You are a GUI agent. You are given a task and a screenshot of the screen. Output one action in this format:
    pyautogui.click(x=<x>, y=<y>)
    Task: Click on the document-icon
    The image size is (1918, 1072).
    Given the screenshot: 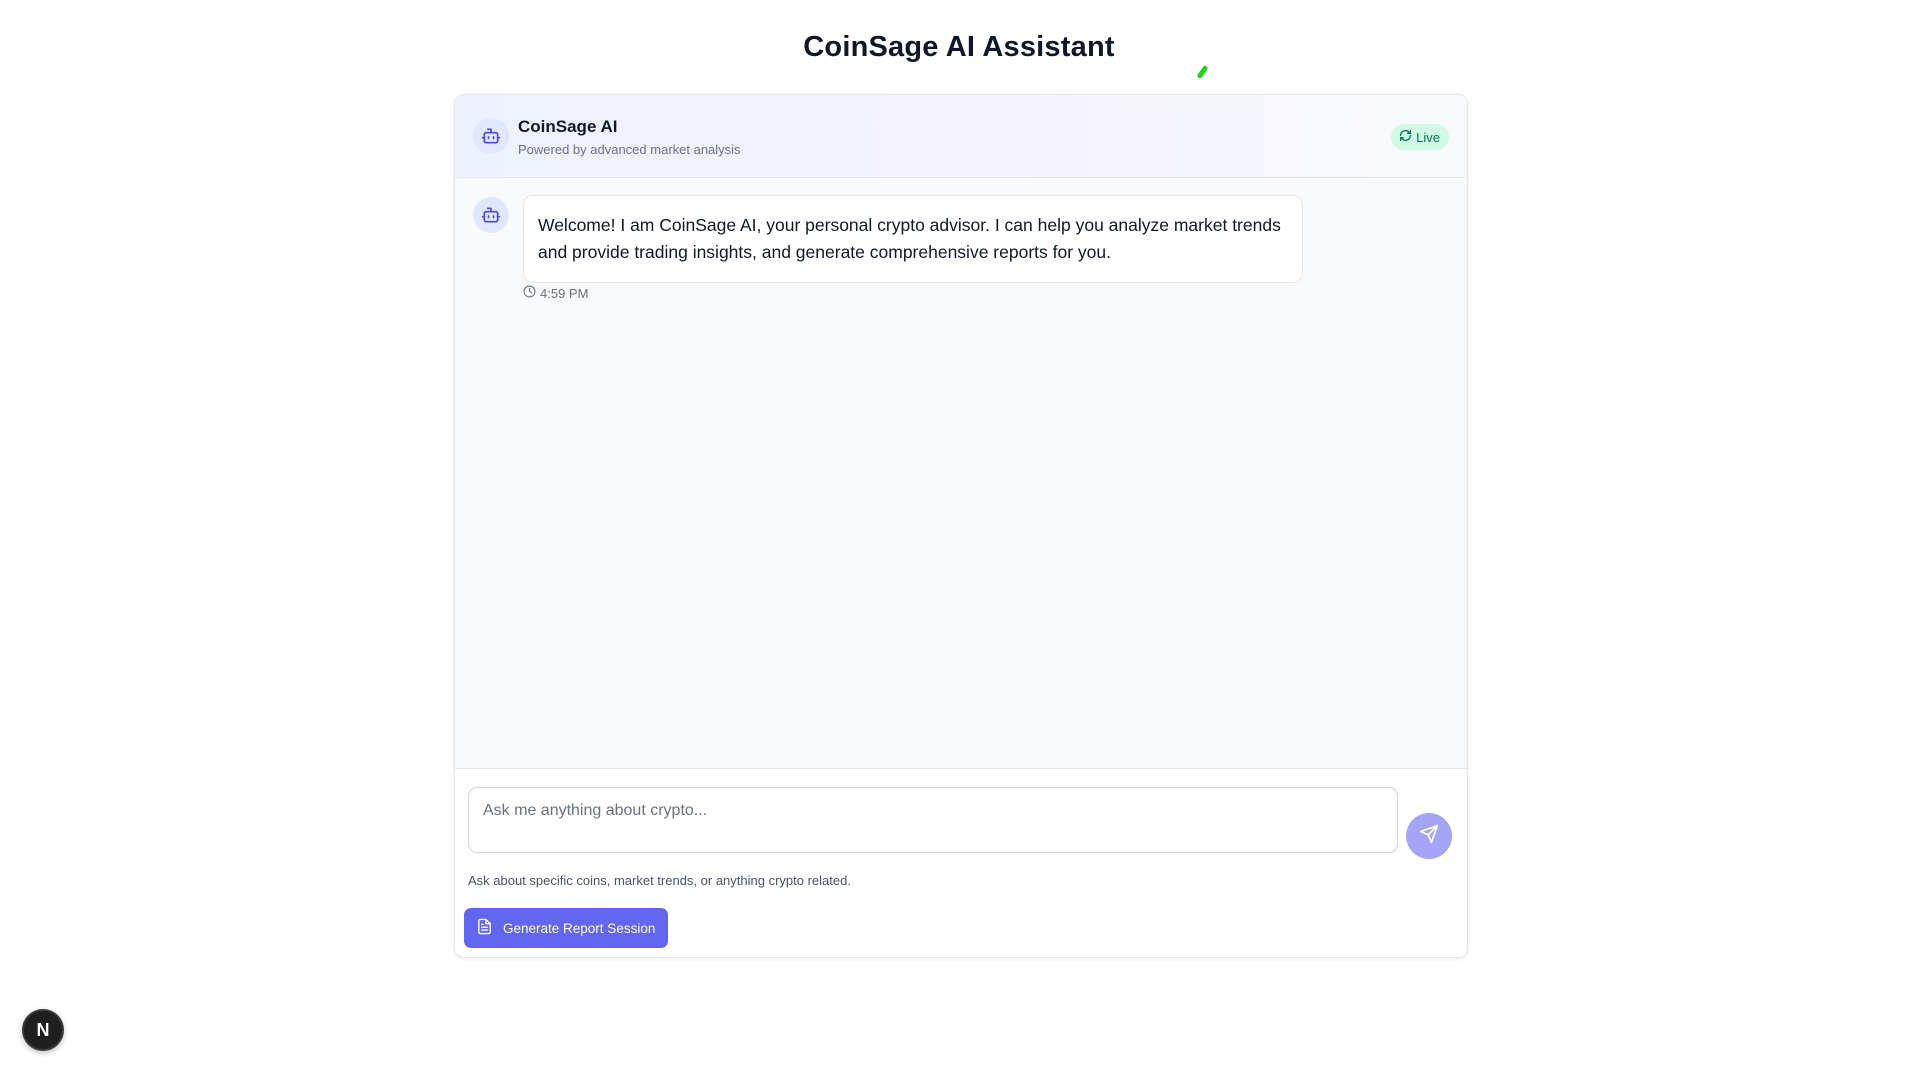 What is the action you would take?
    pyautogui.click(x=484, y=928)
    